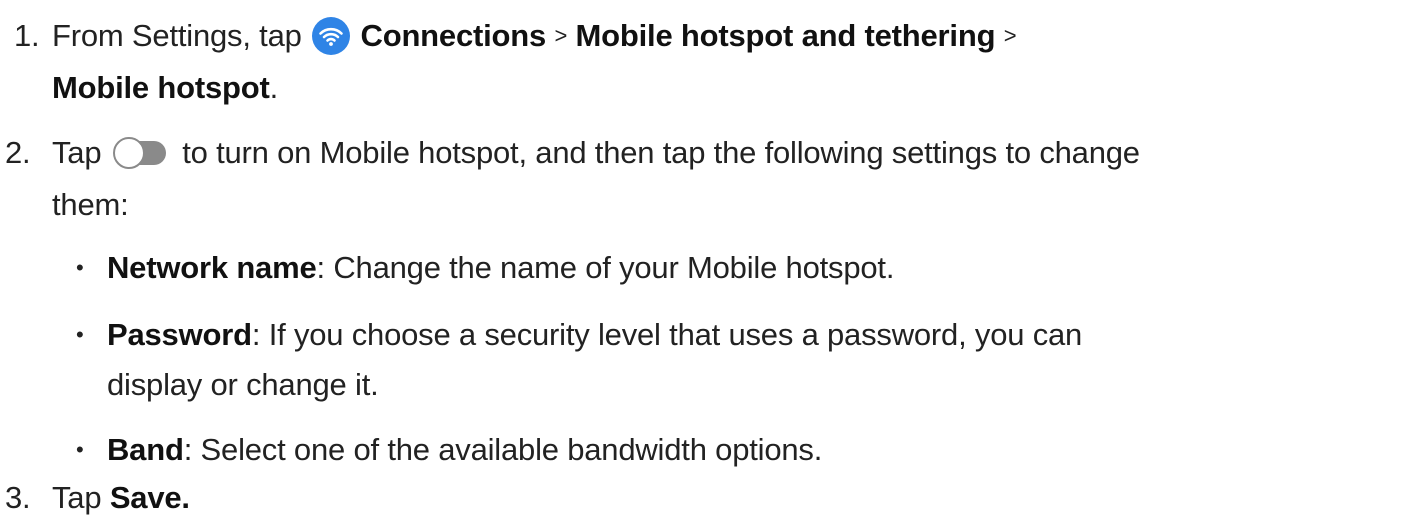  I want to click on band-term: Band, so click(145, 449).